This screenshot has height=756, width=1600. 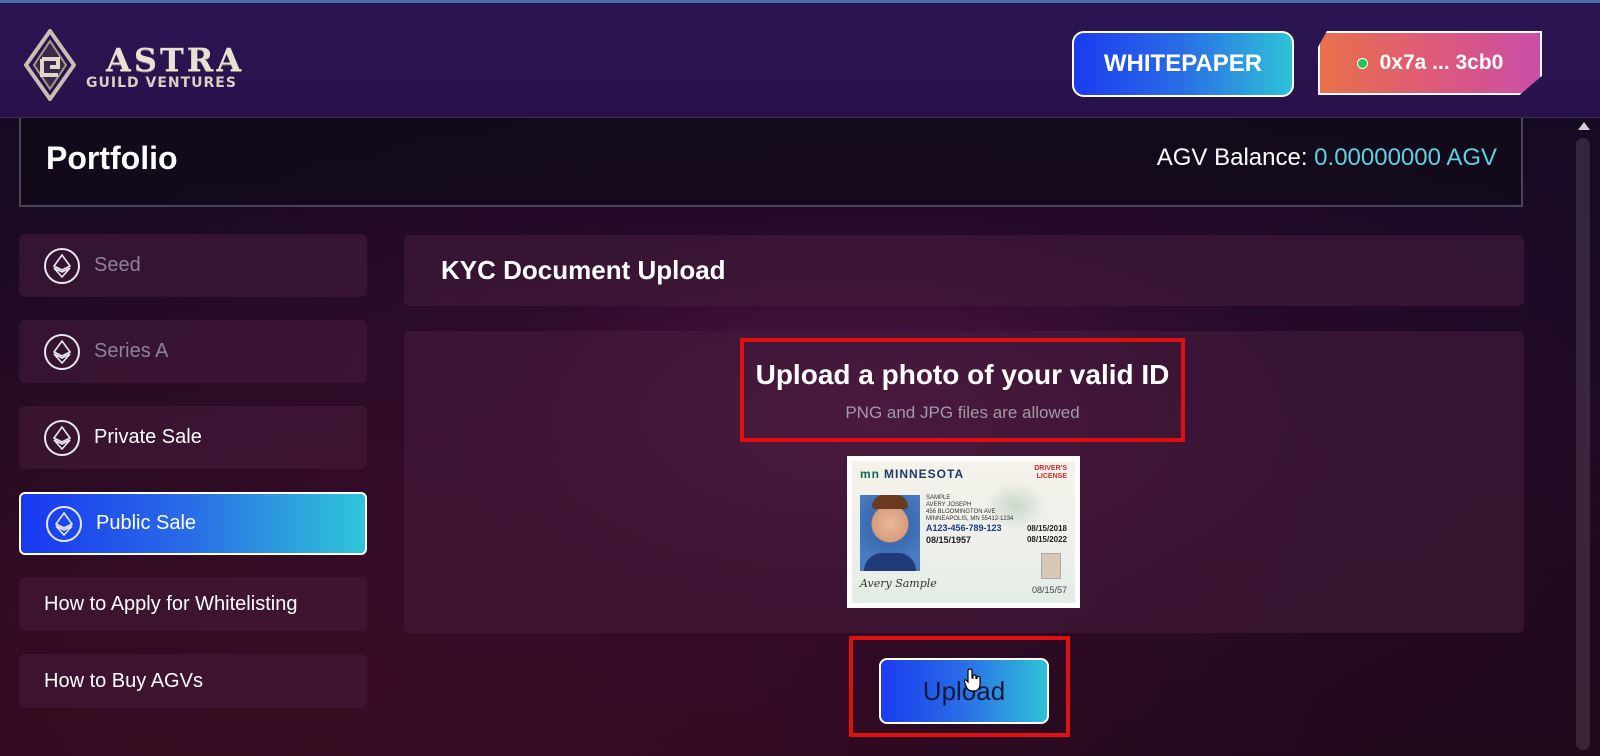 What do you see at coordinates (123, 680) in the screenshot?
I see `sidebar-item-label: How to Buy AGVs` at bounding box center [123, 680].